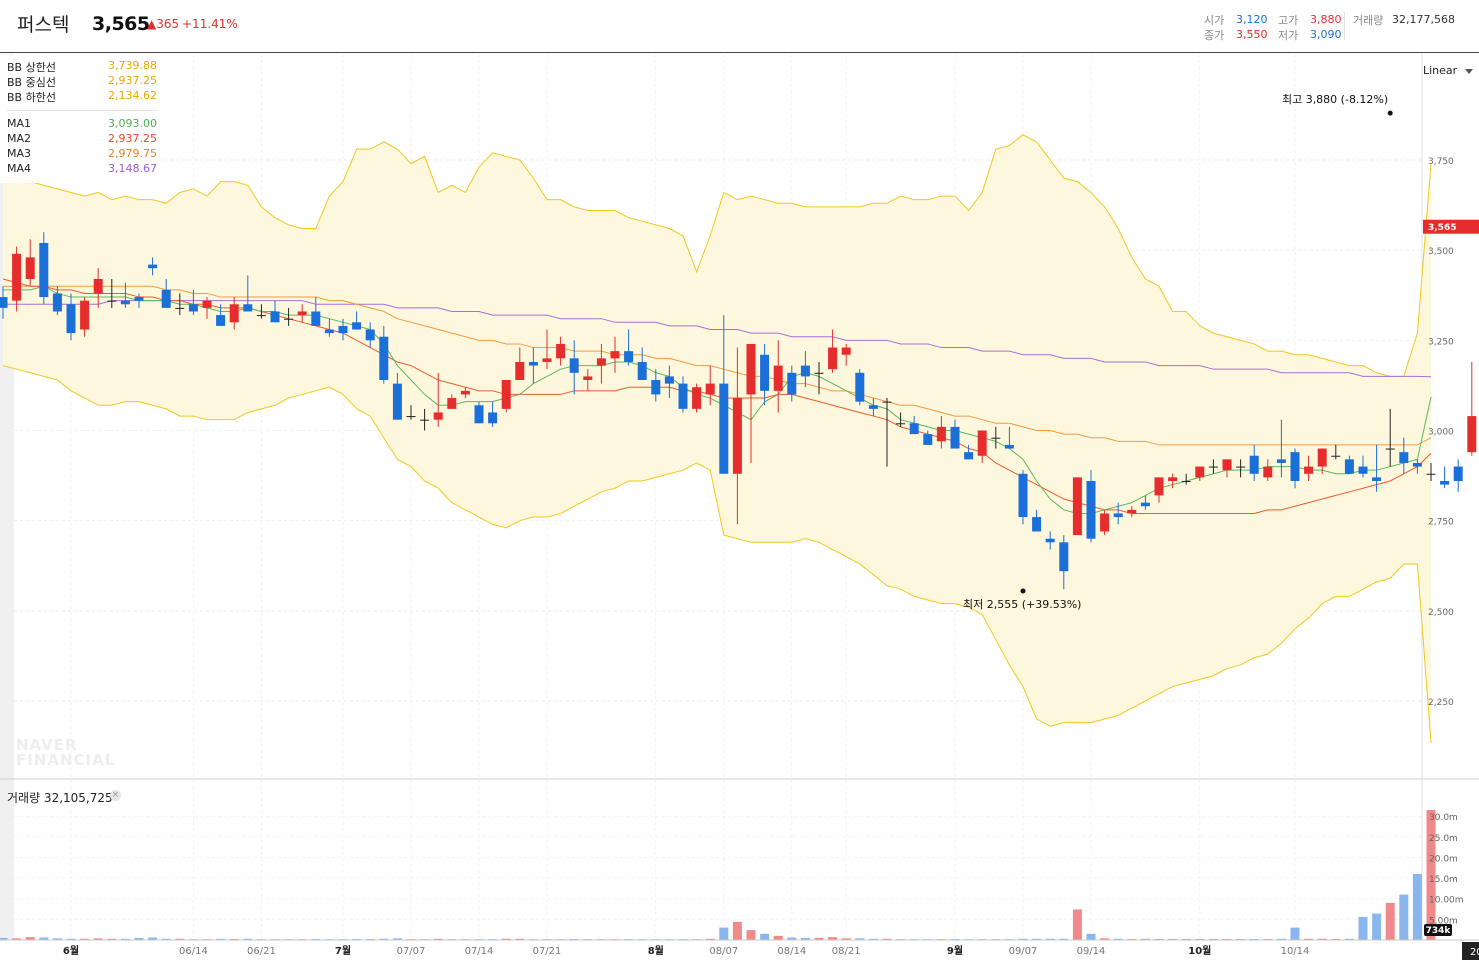 The width and height of the screenshot is (1479, 960). Describe the element at coordinates (791, 951) in the screenshot. I see `time-tick-label: 08/14` at that location.